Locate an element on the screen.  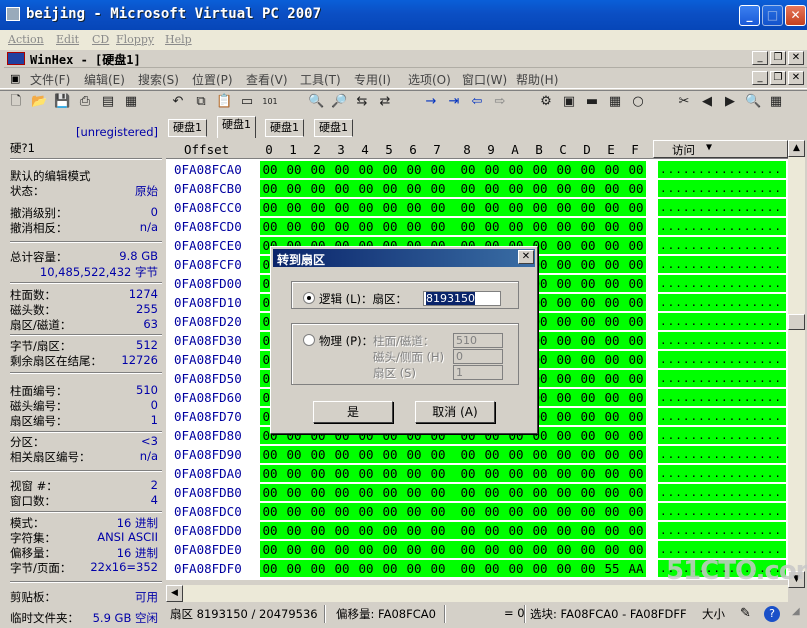
cancel-button: 取消 (A) is located at coordinates (455, 412).